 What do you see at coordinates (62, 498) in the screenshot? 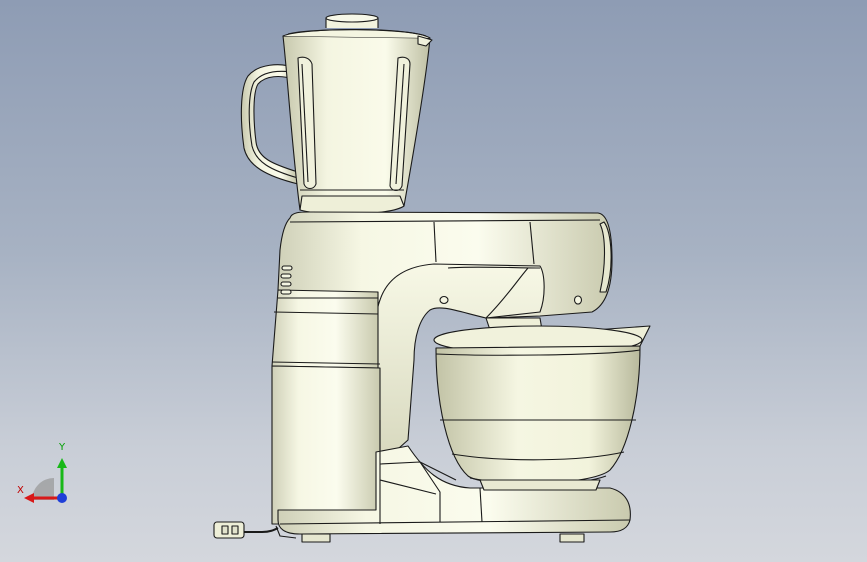
I see `z-axis-dot-icon` at bounding box center [62, 498].